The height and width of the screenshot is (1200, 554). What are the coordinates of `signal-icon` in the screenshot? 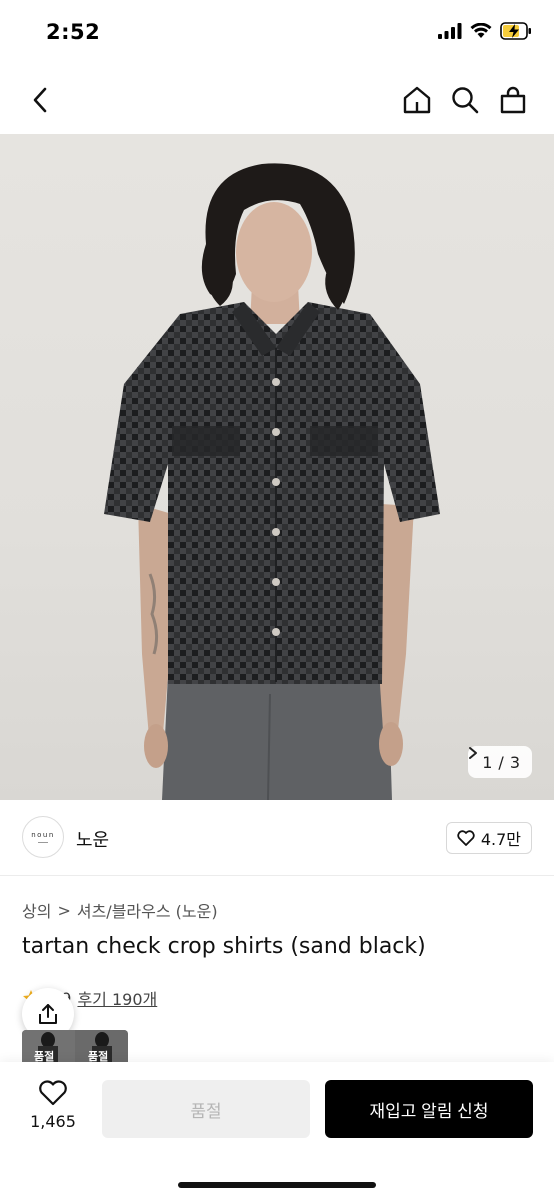 It's located at (450, 31).